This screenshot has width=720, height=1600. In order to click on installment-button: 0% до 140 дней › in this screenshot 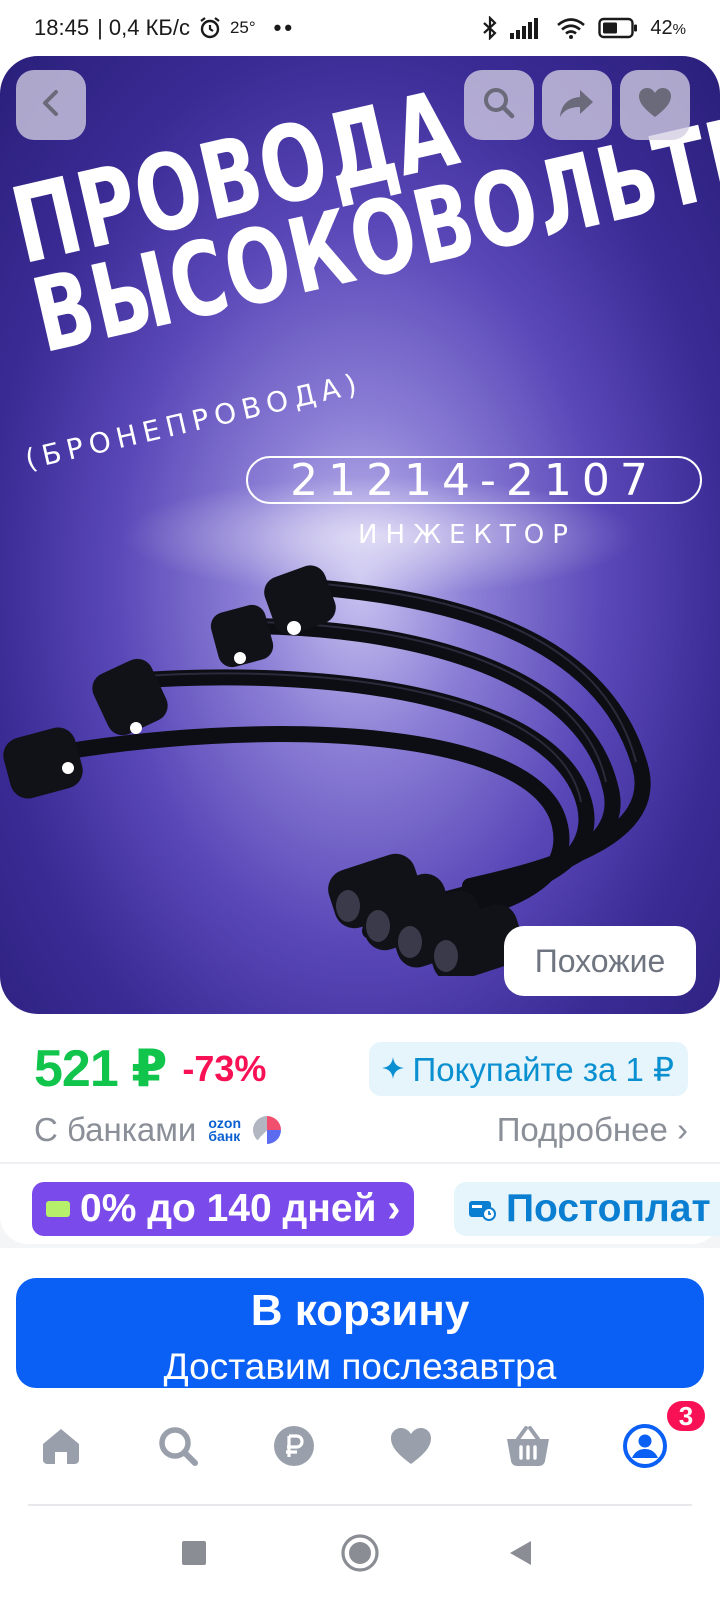, I will do `click(223, 1209)`.